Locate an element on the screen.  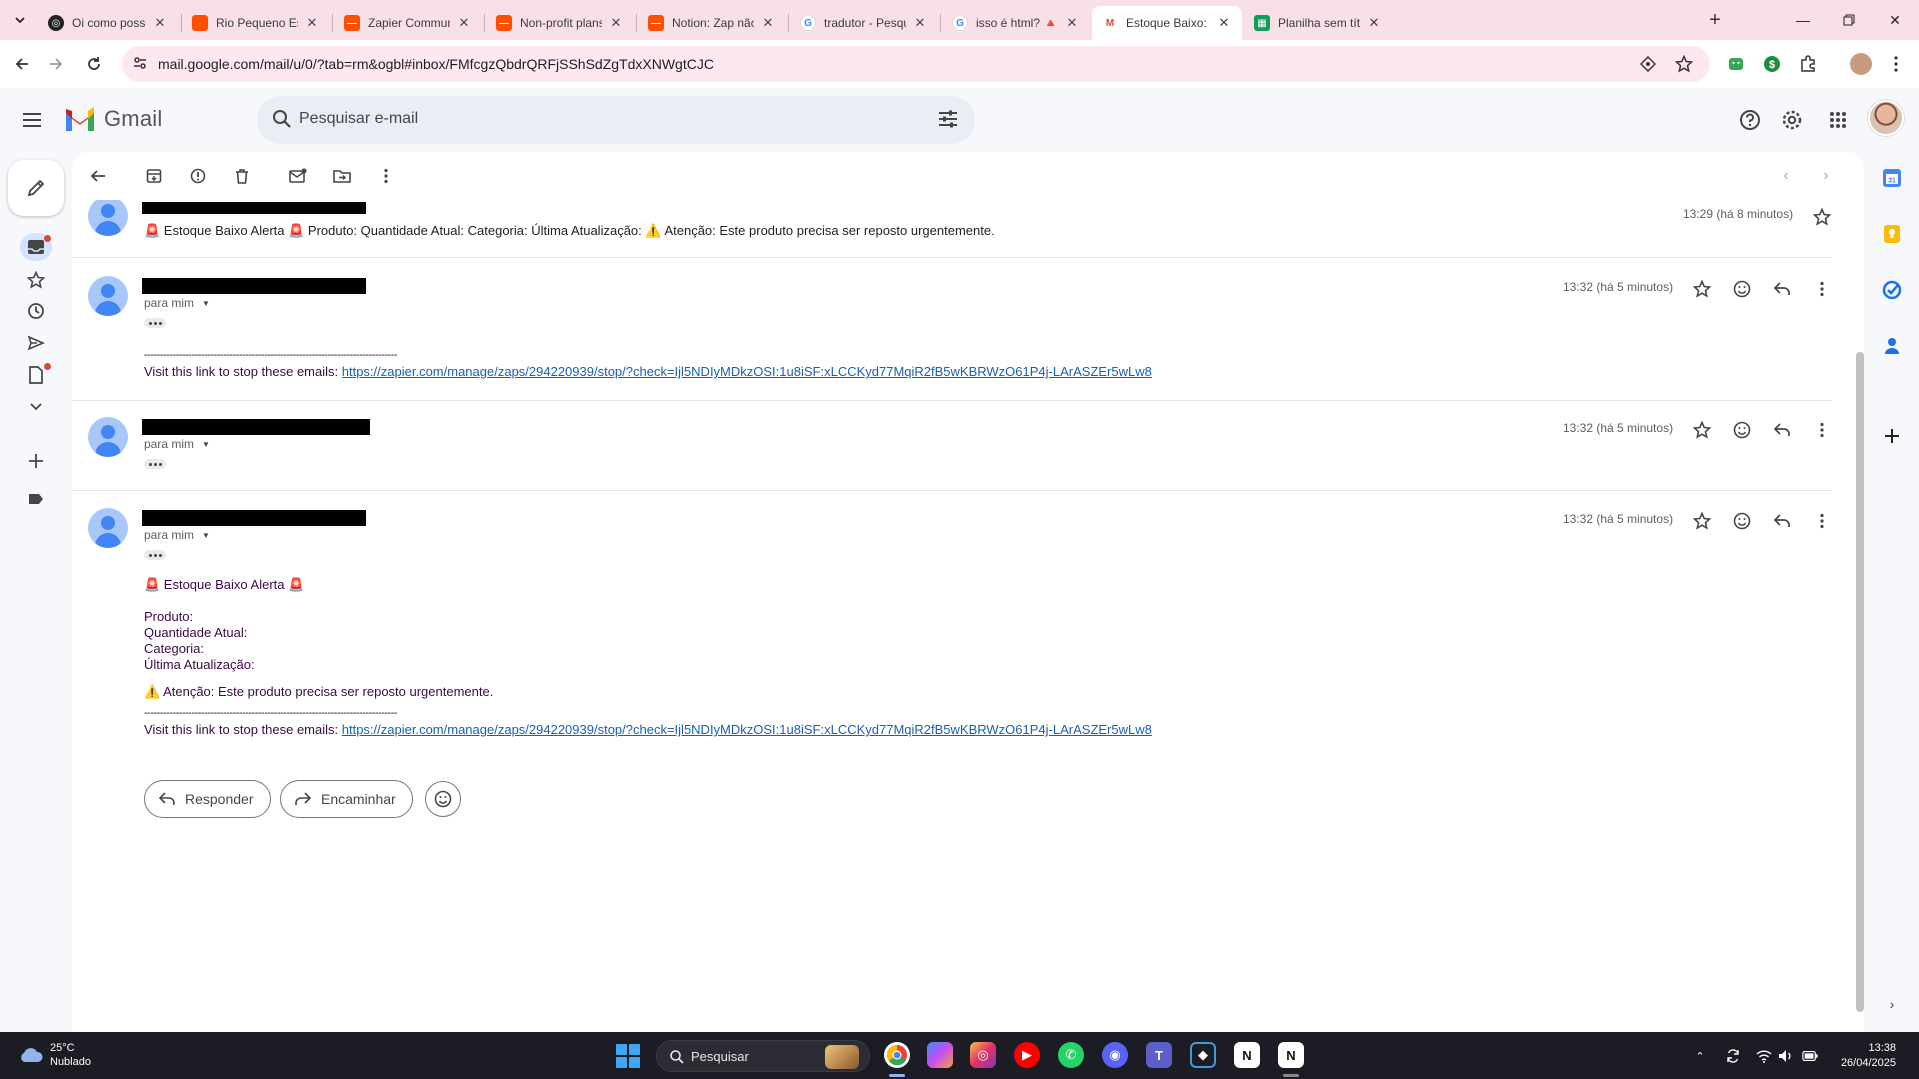
label-nav-item is located at coordinates (36, 499).